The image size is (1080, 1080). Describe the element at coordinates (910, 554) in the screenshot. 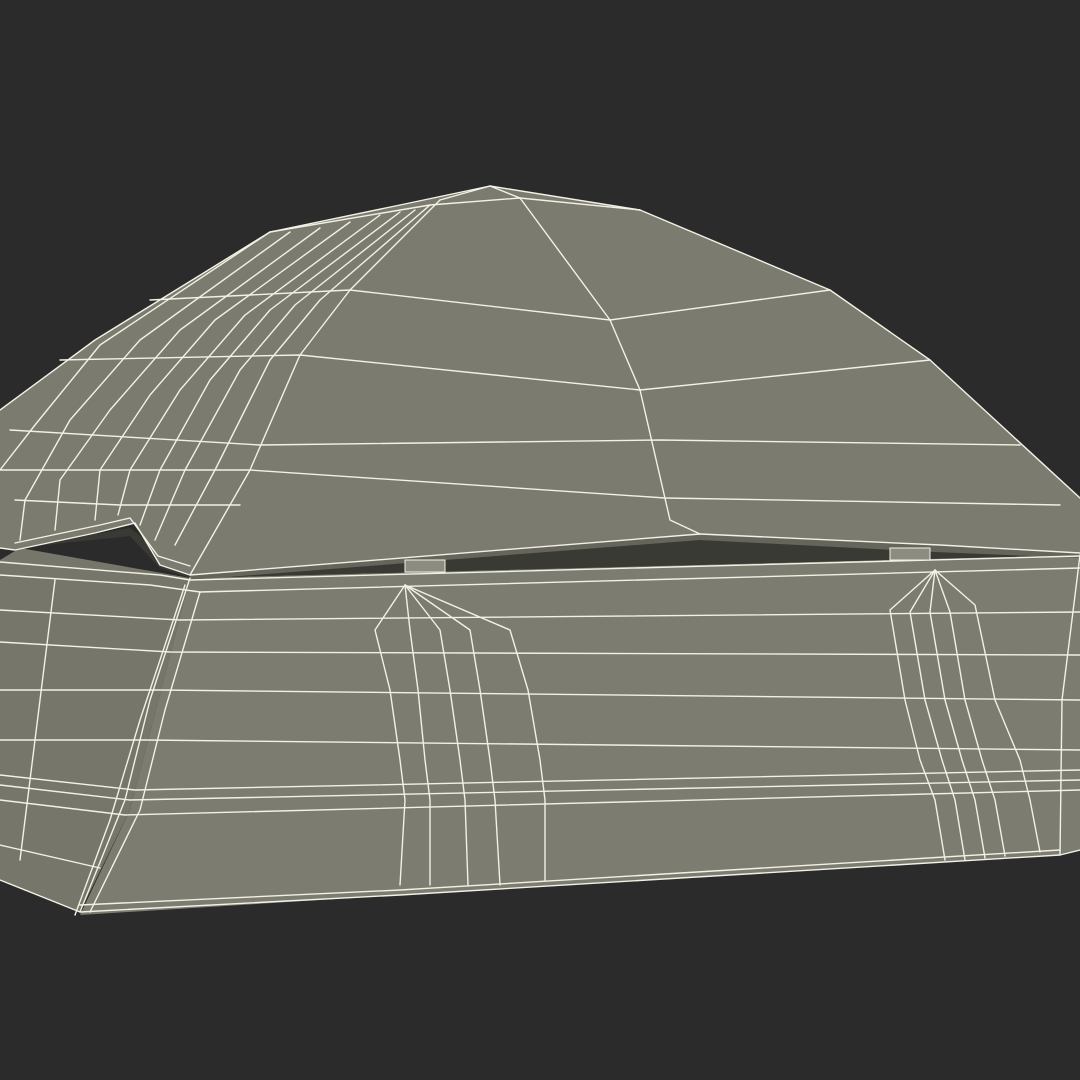

I see `clip-right` at that location.